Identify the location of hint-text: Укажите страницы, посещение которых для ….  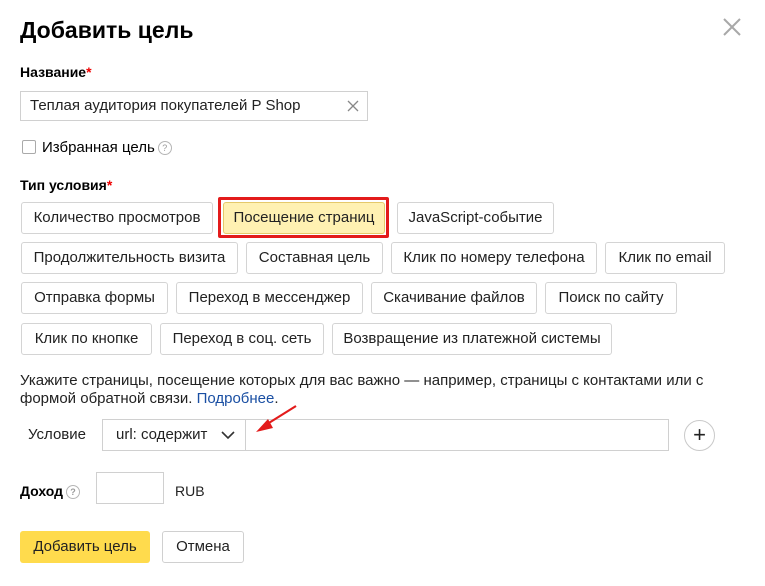
(385, 390).